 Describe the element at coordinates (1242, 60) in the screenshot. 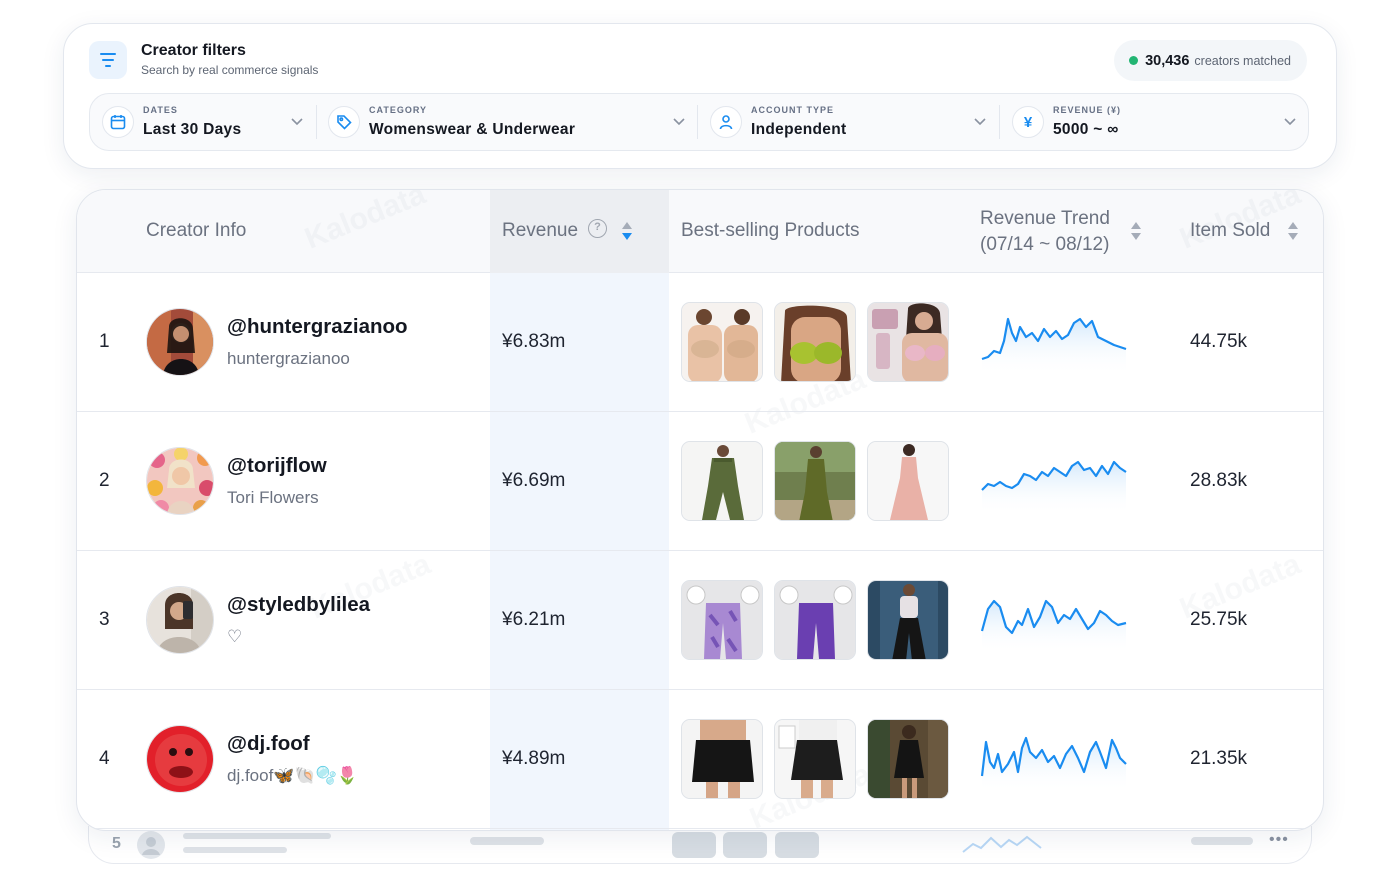

I see `matched-label: creators matched` at that location.